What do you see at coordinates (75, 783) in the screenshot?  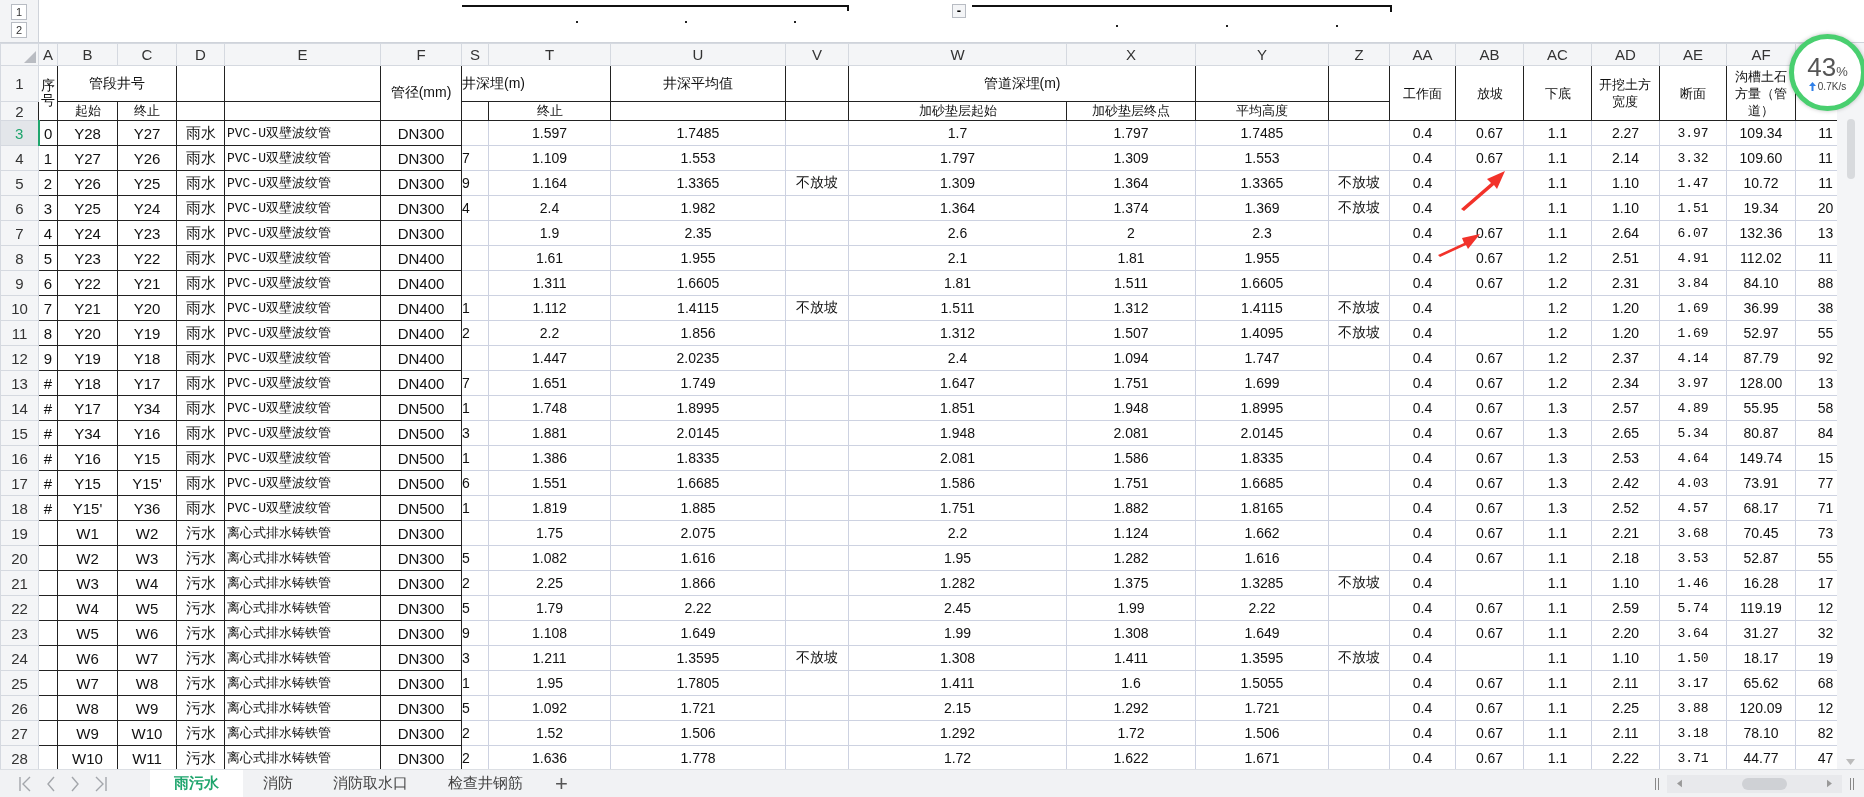 I see `next-sheet-icon` at bounding box center [75, 783].